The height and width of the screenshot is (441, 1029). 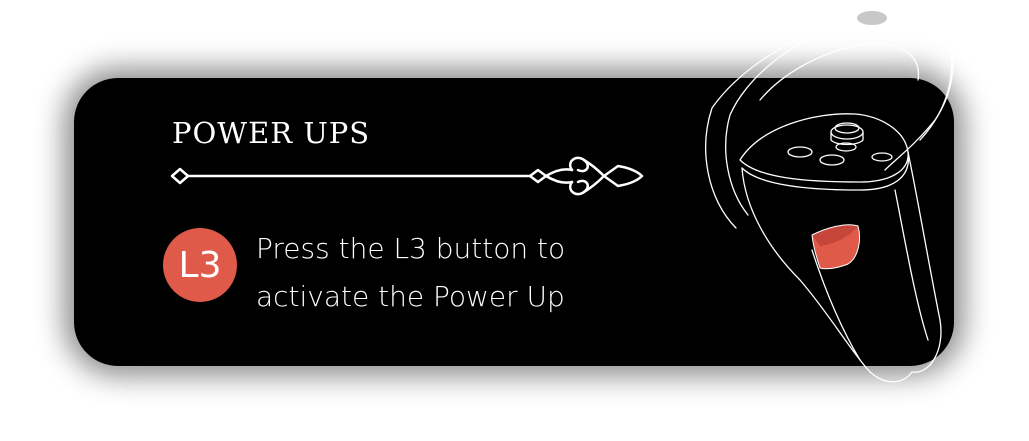 I want to click on badge-label: L3, so click(x=200, y=265).